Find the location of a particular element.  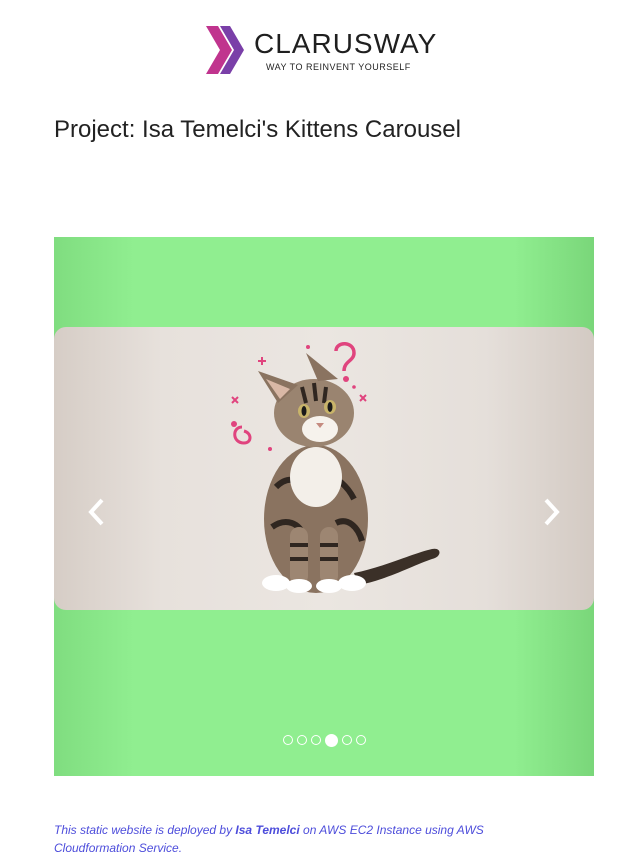

chevron-left-icon is located at coordinates (96, 512).